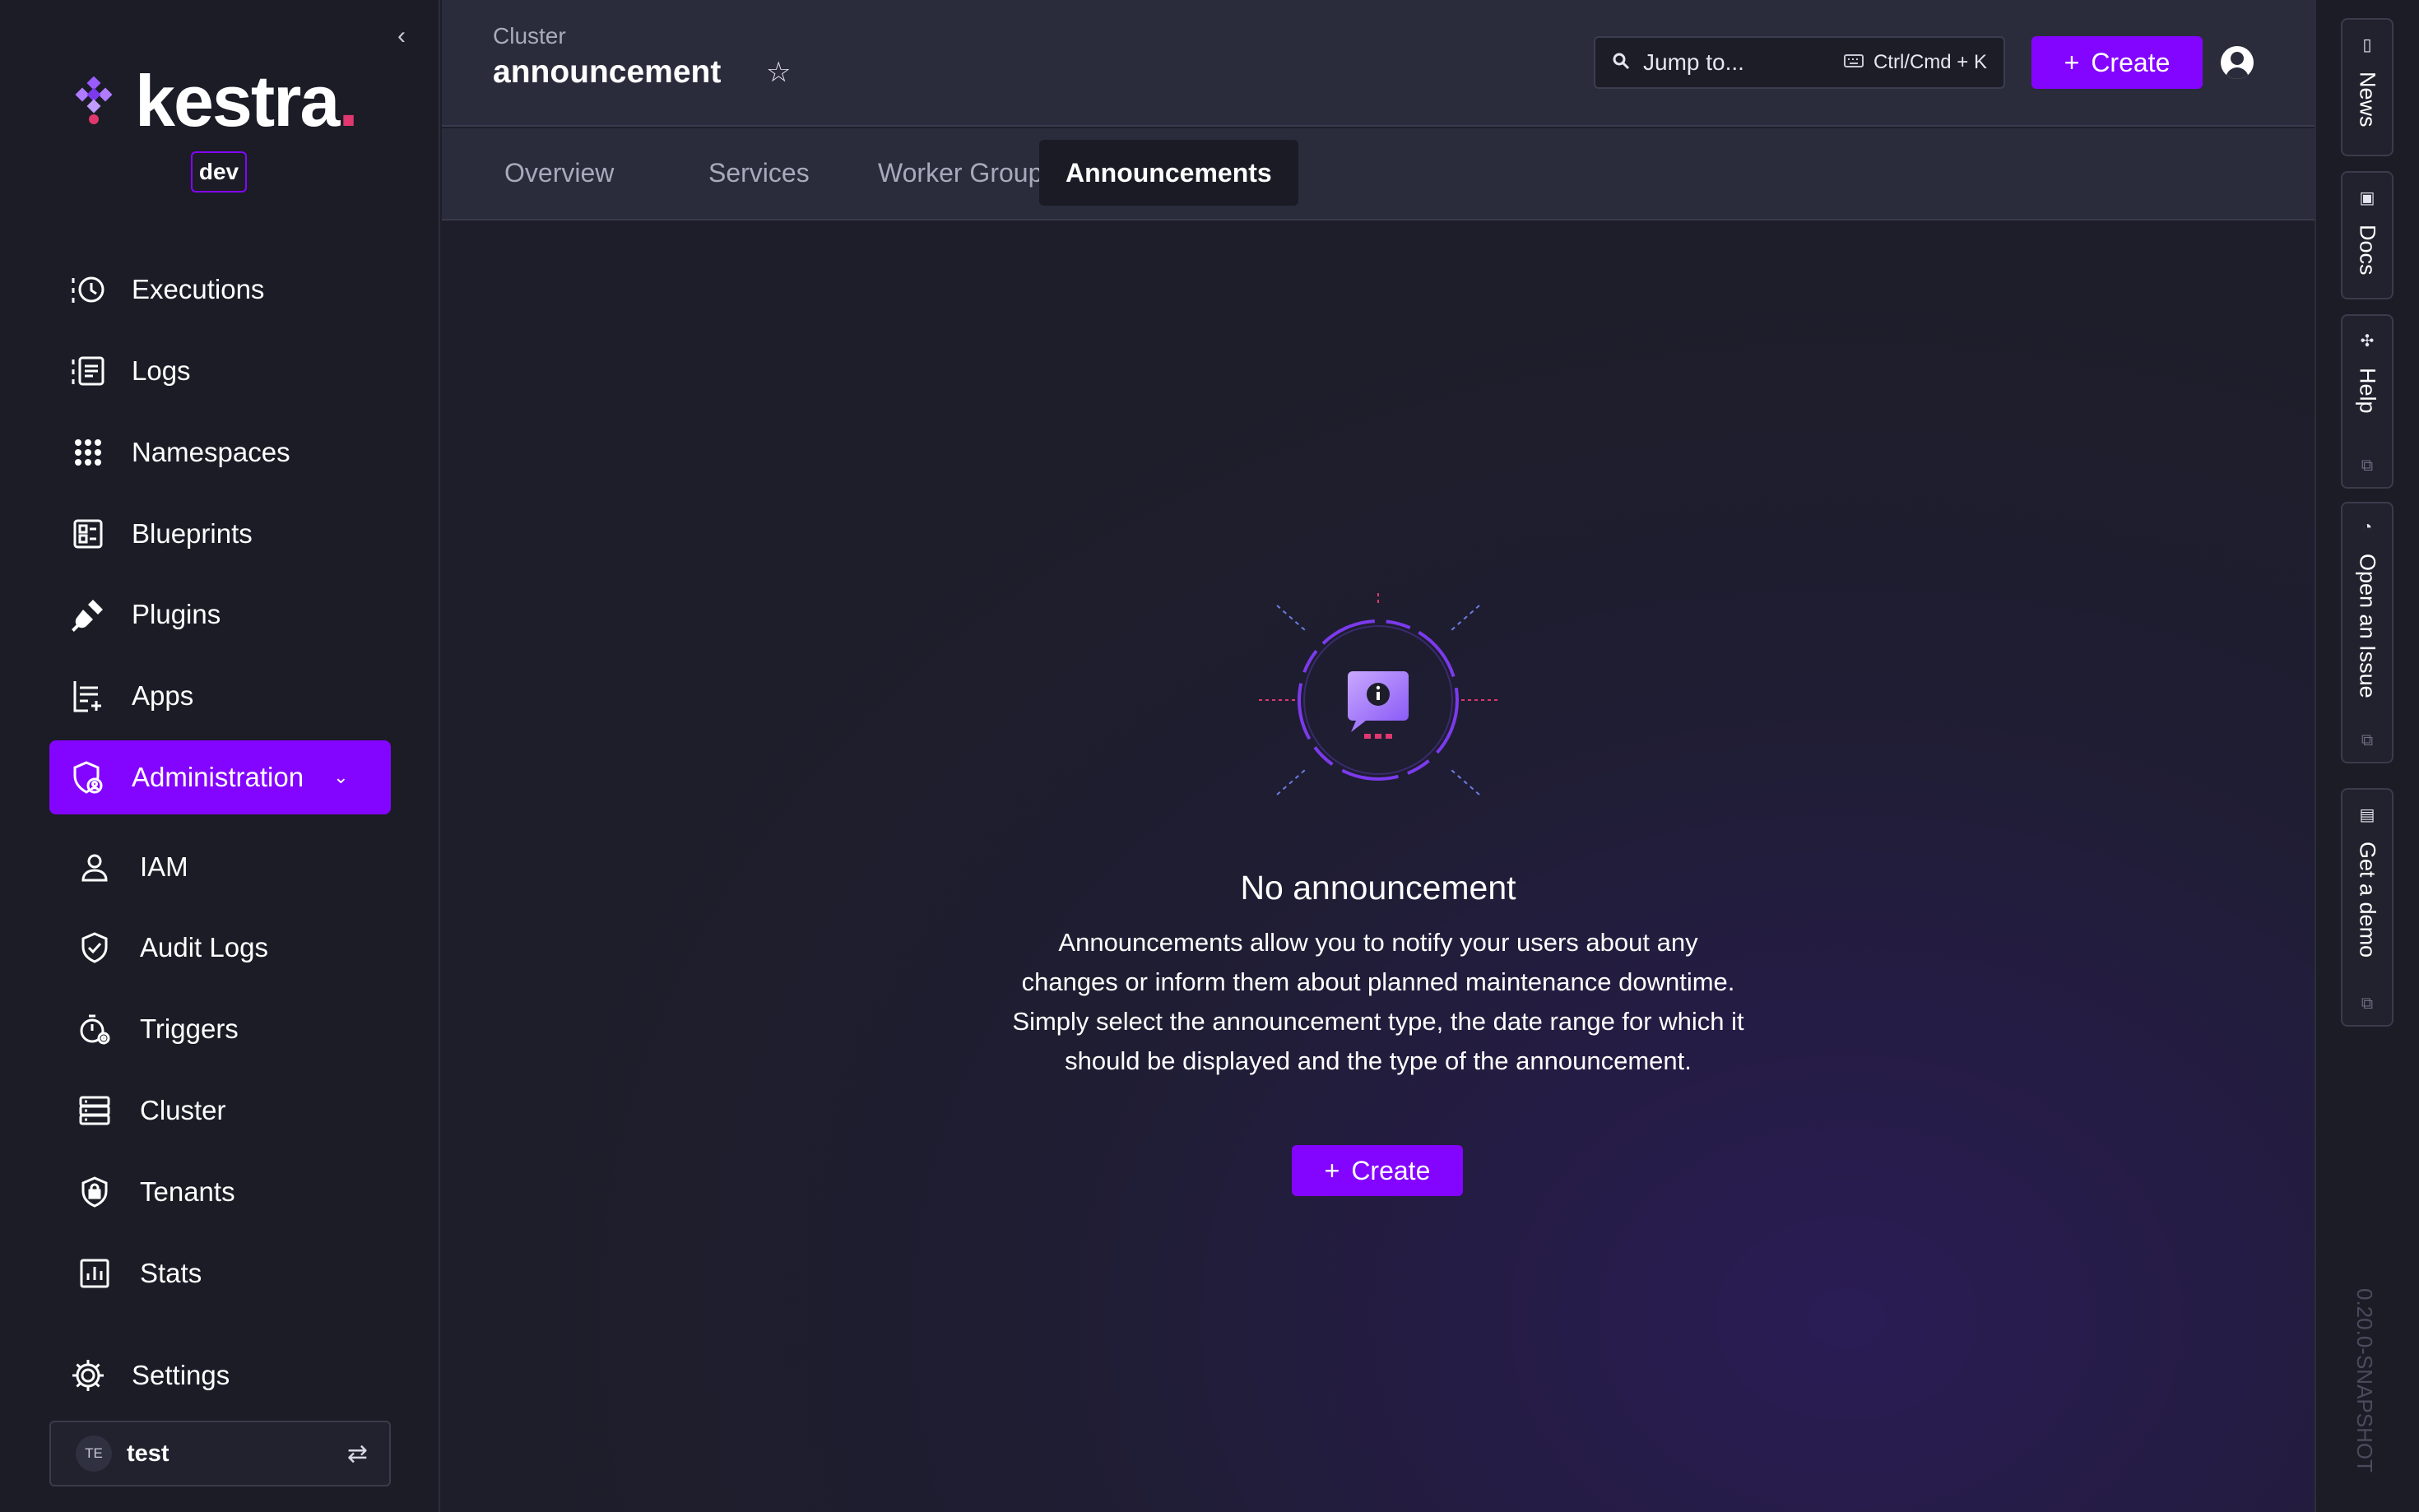 The height and width of the screenshot is (1512, 2419). What do you see at coordinates (2367, 527) in the screenshot?
I see `github-icon: ◔` at bounding box center [2367, 527].